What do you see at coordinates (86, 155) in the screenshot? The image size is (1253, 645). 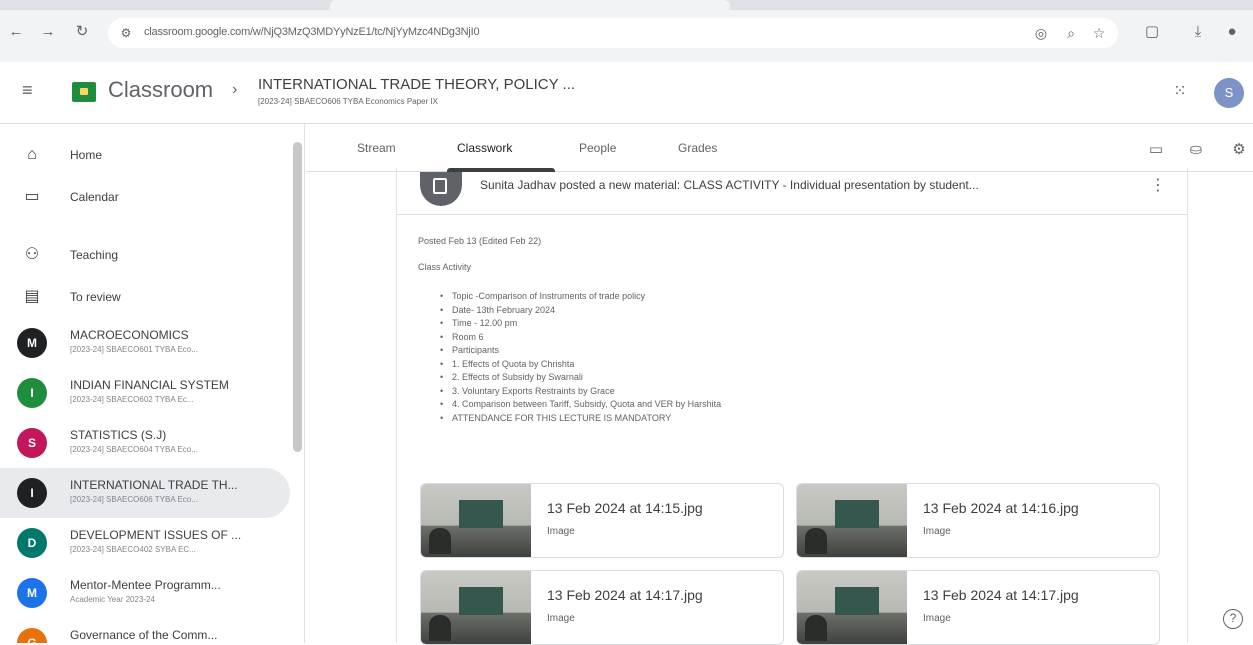 I see `sidebar-item-label: Home` at bounding box center [86, 155].